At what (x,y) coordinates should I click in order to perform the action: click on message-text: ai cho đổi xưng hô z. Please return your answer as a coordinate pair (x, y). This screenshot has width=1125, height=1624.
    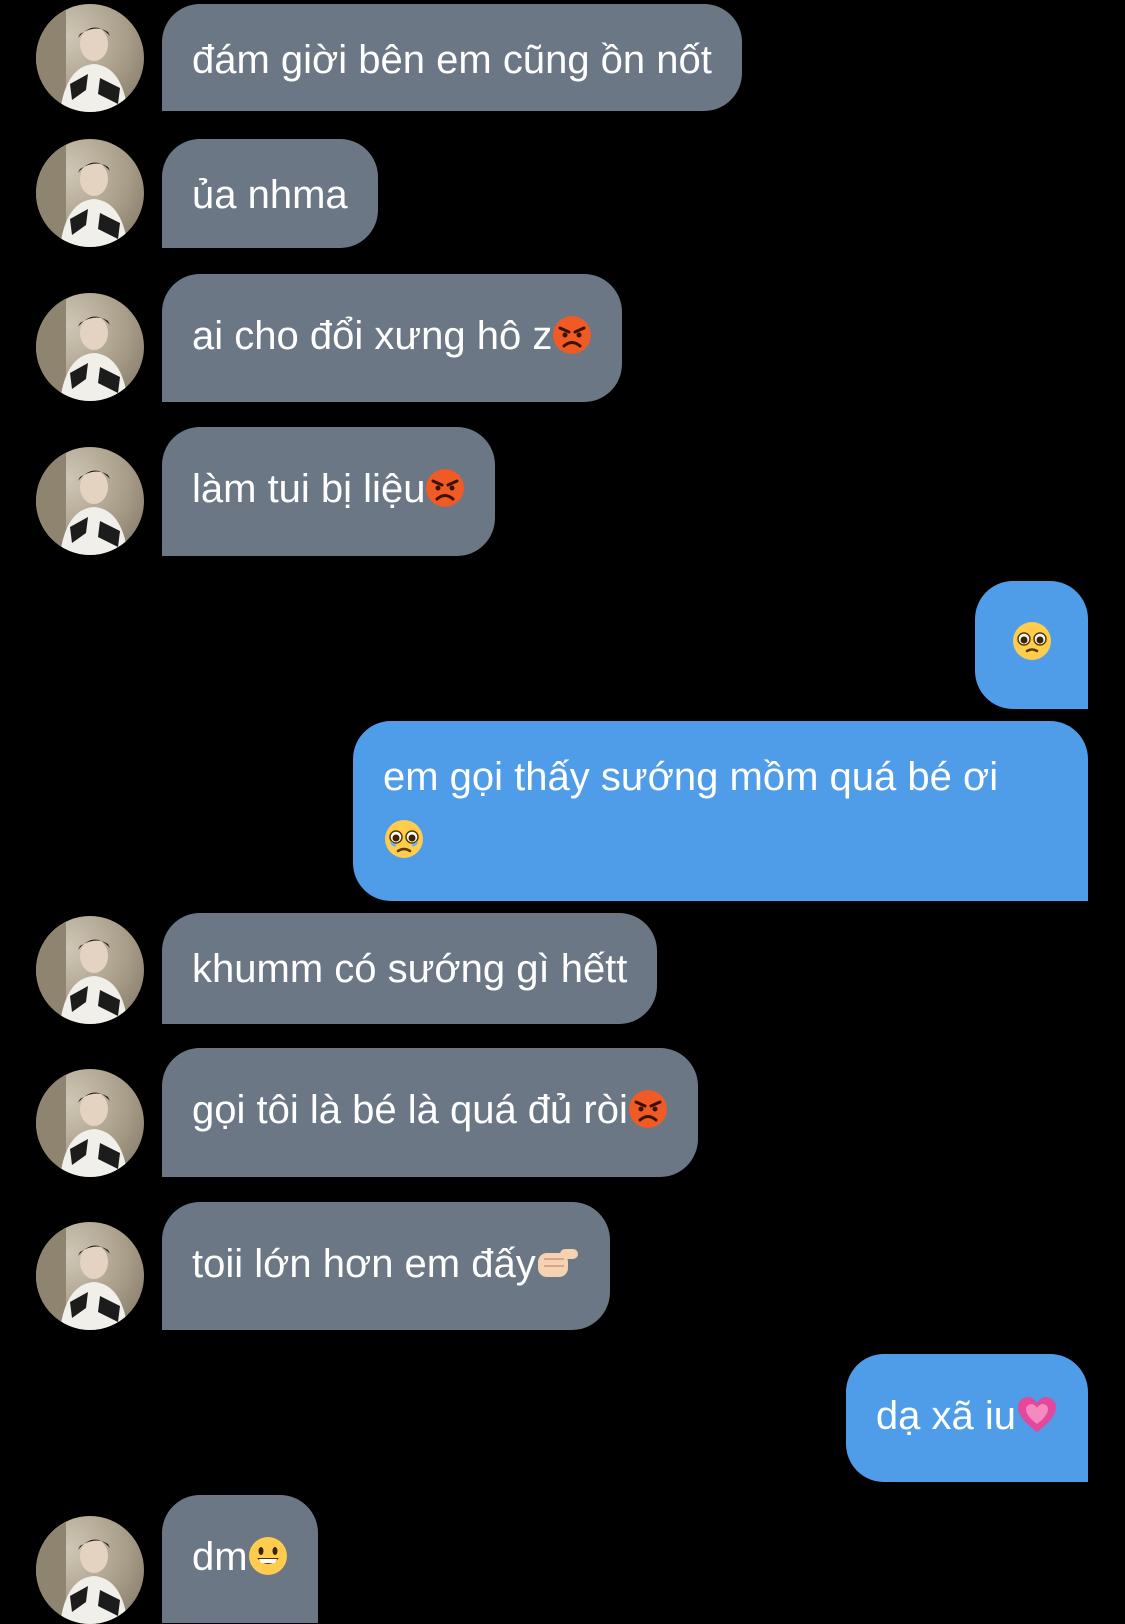
    Looking at the image, I should click on (372, 336).